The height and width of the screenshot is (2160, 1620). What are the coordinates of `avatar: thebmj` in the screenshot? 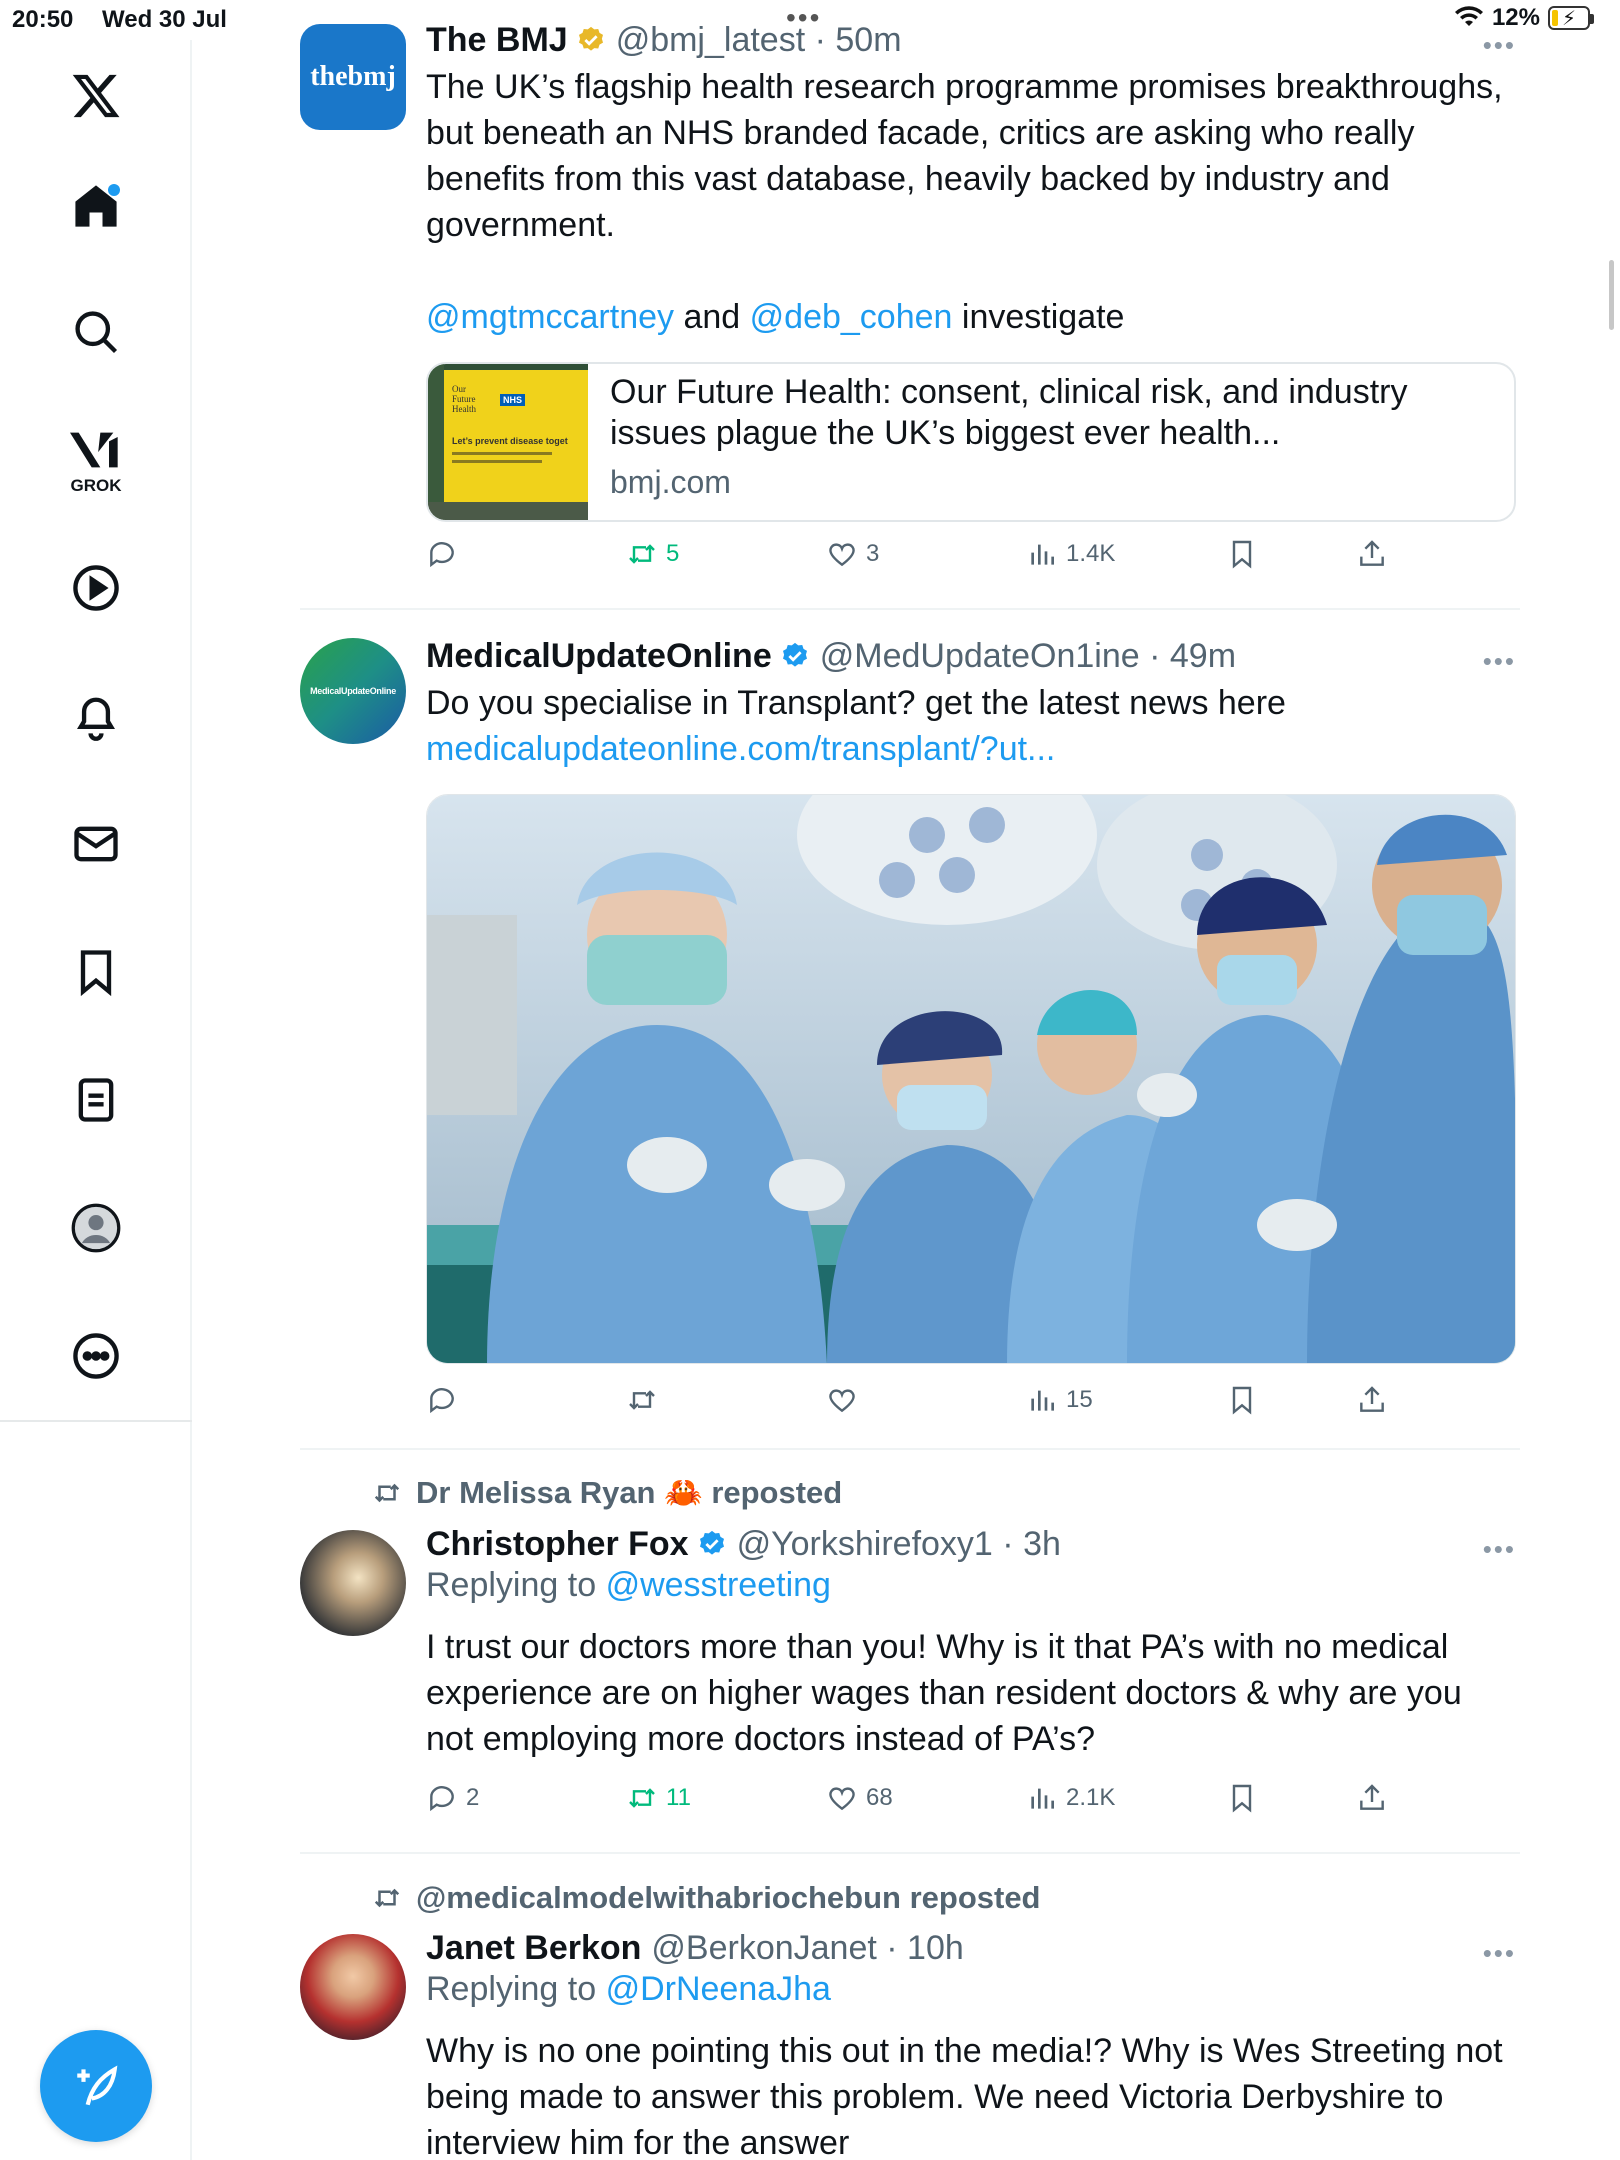 It's located at (353, 77).